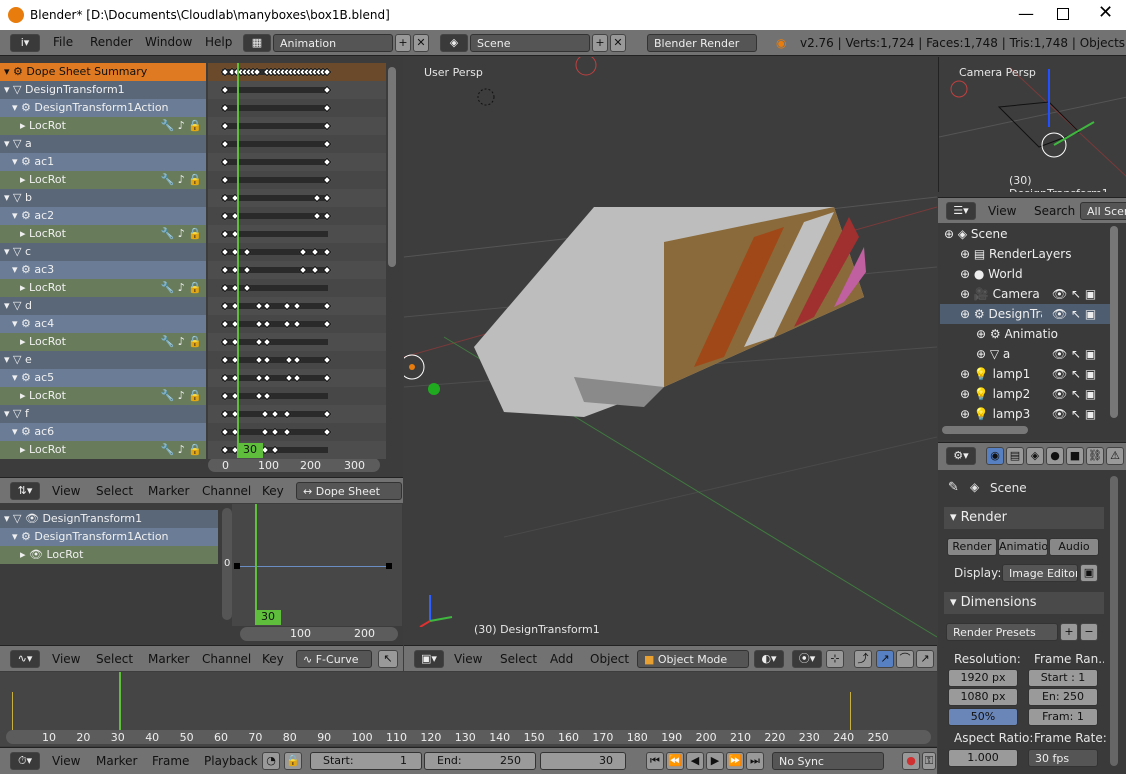  Describe the element at coordinates (1114, 621) in the screenshot. I see `properties-scrollbar` at that location.